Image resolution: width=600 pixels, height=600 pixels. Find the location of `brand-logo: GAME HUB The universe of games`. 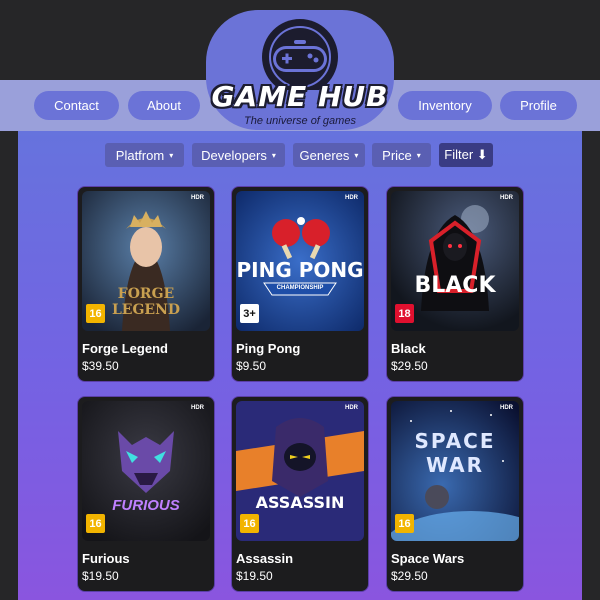

brand-logo: GAME HUB The universe of games is located at coordinates (300, 70).